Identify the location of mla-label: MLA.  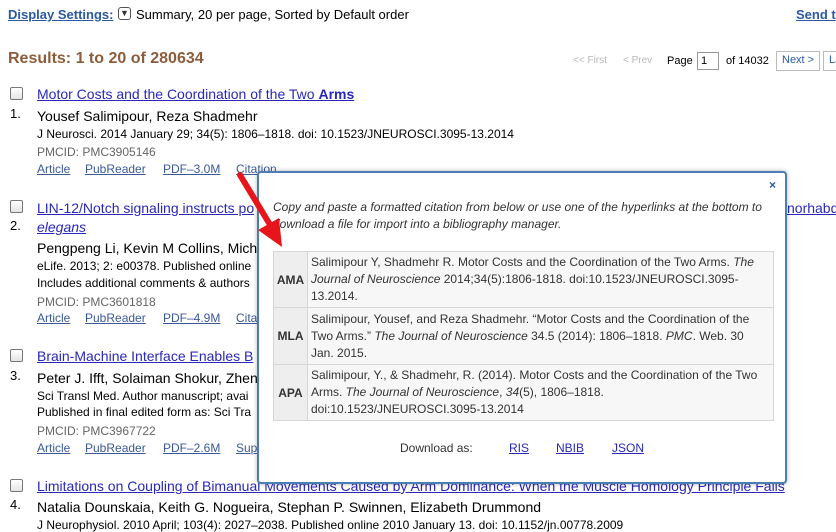
(290, 336).